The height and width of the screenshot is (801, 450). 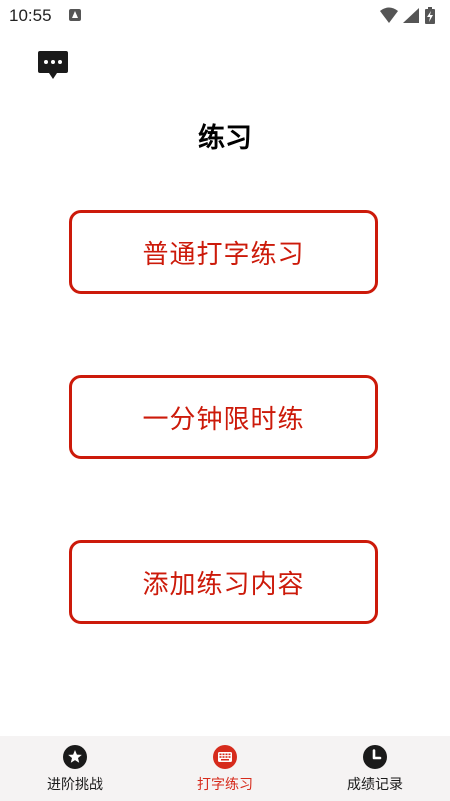 What do you see at coordinates (225, 785) in the screenshot?
I see `nav-label: 打字练习` at bounding box center [225, 785].